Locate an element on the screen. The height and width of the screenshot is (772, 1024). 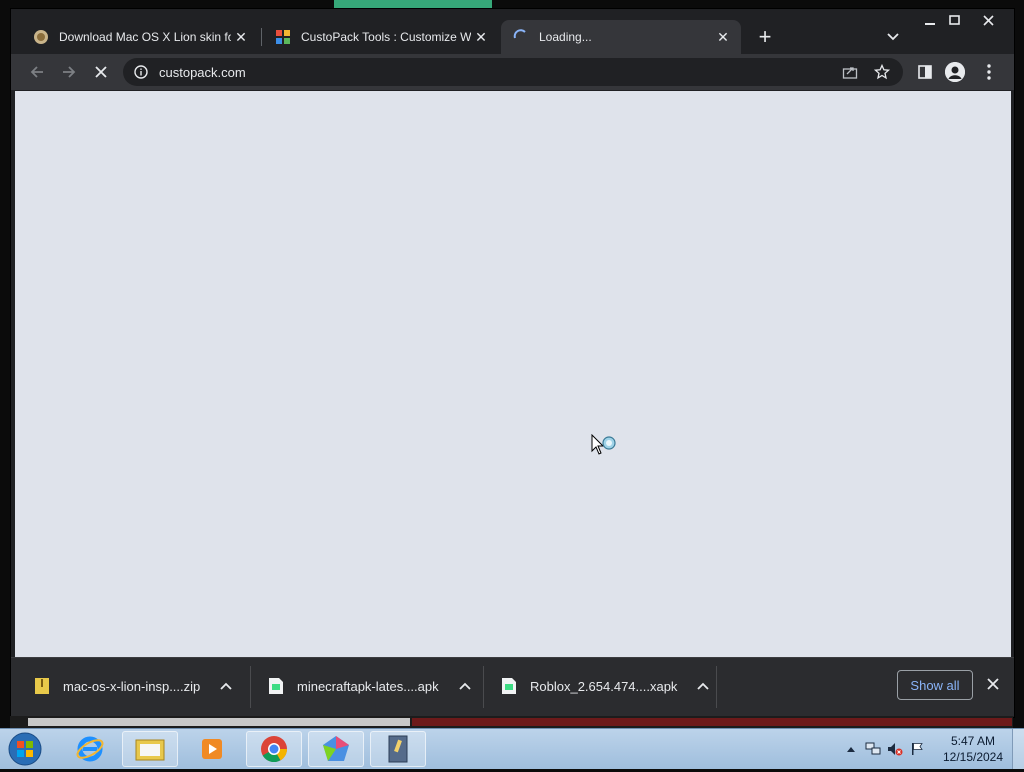
download-filename: minecraftapk-lates....apk is located at coordinates (368, 686).